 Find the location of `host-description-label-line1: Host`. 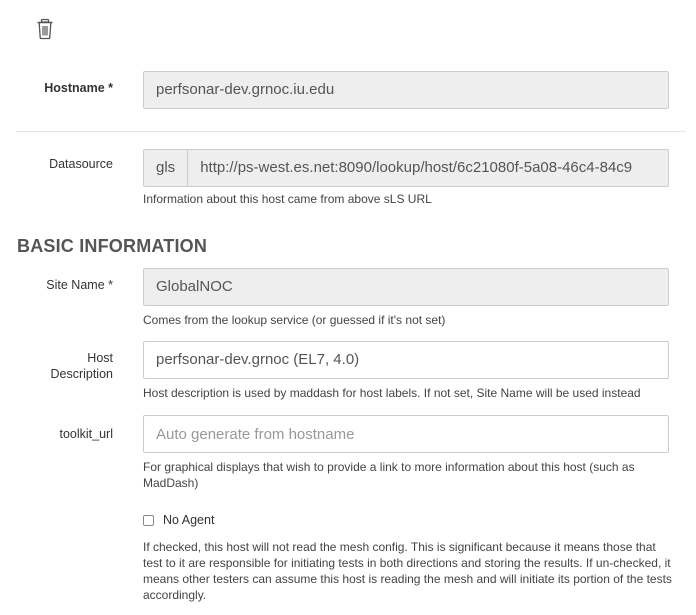

host-description-label-line1: Host is located at coordinates (100, 358).